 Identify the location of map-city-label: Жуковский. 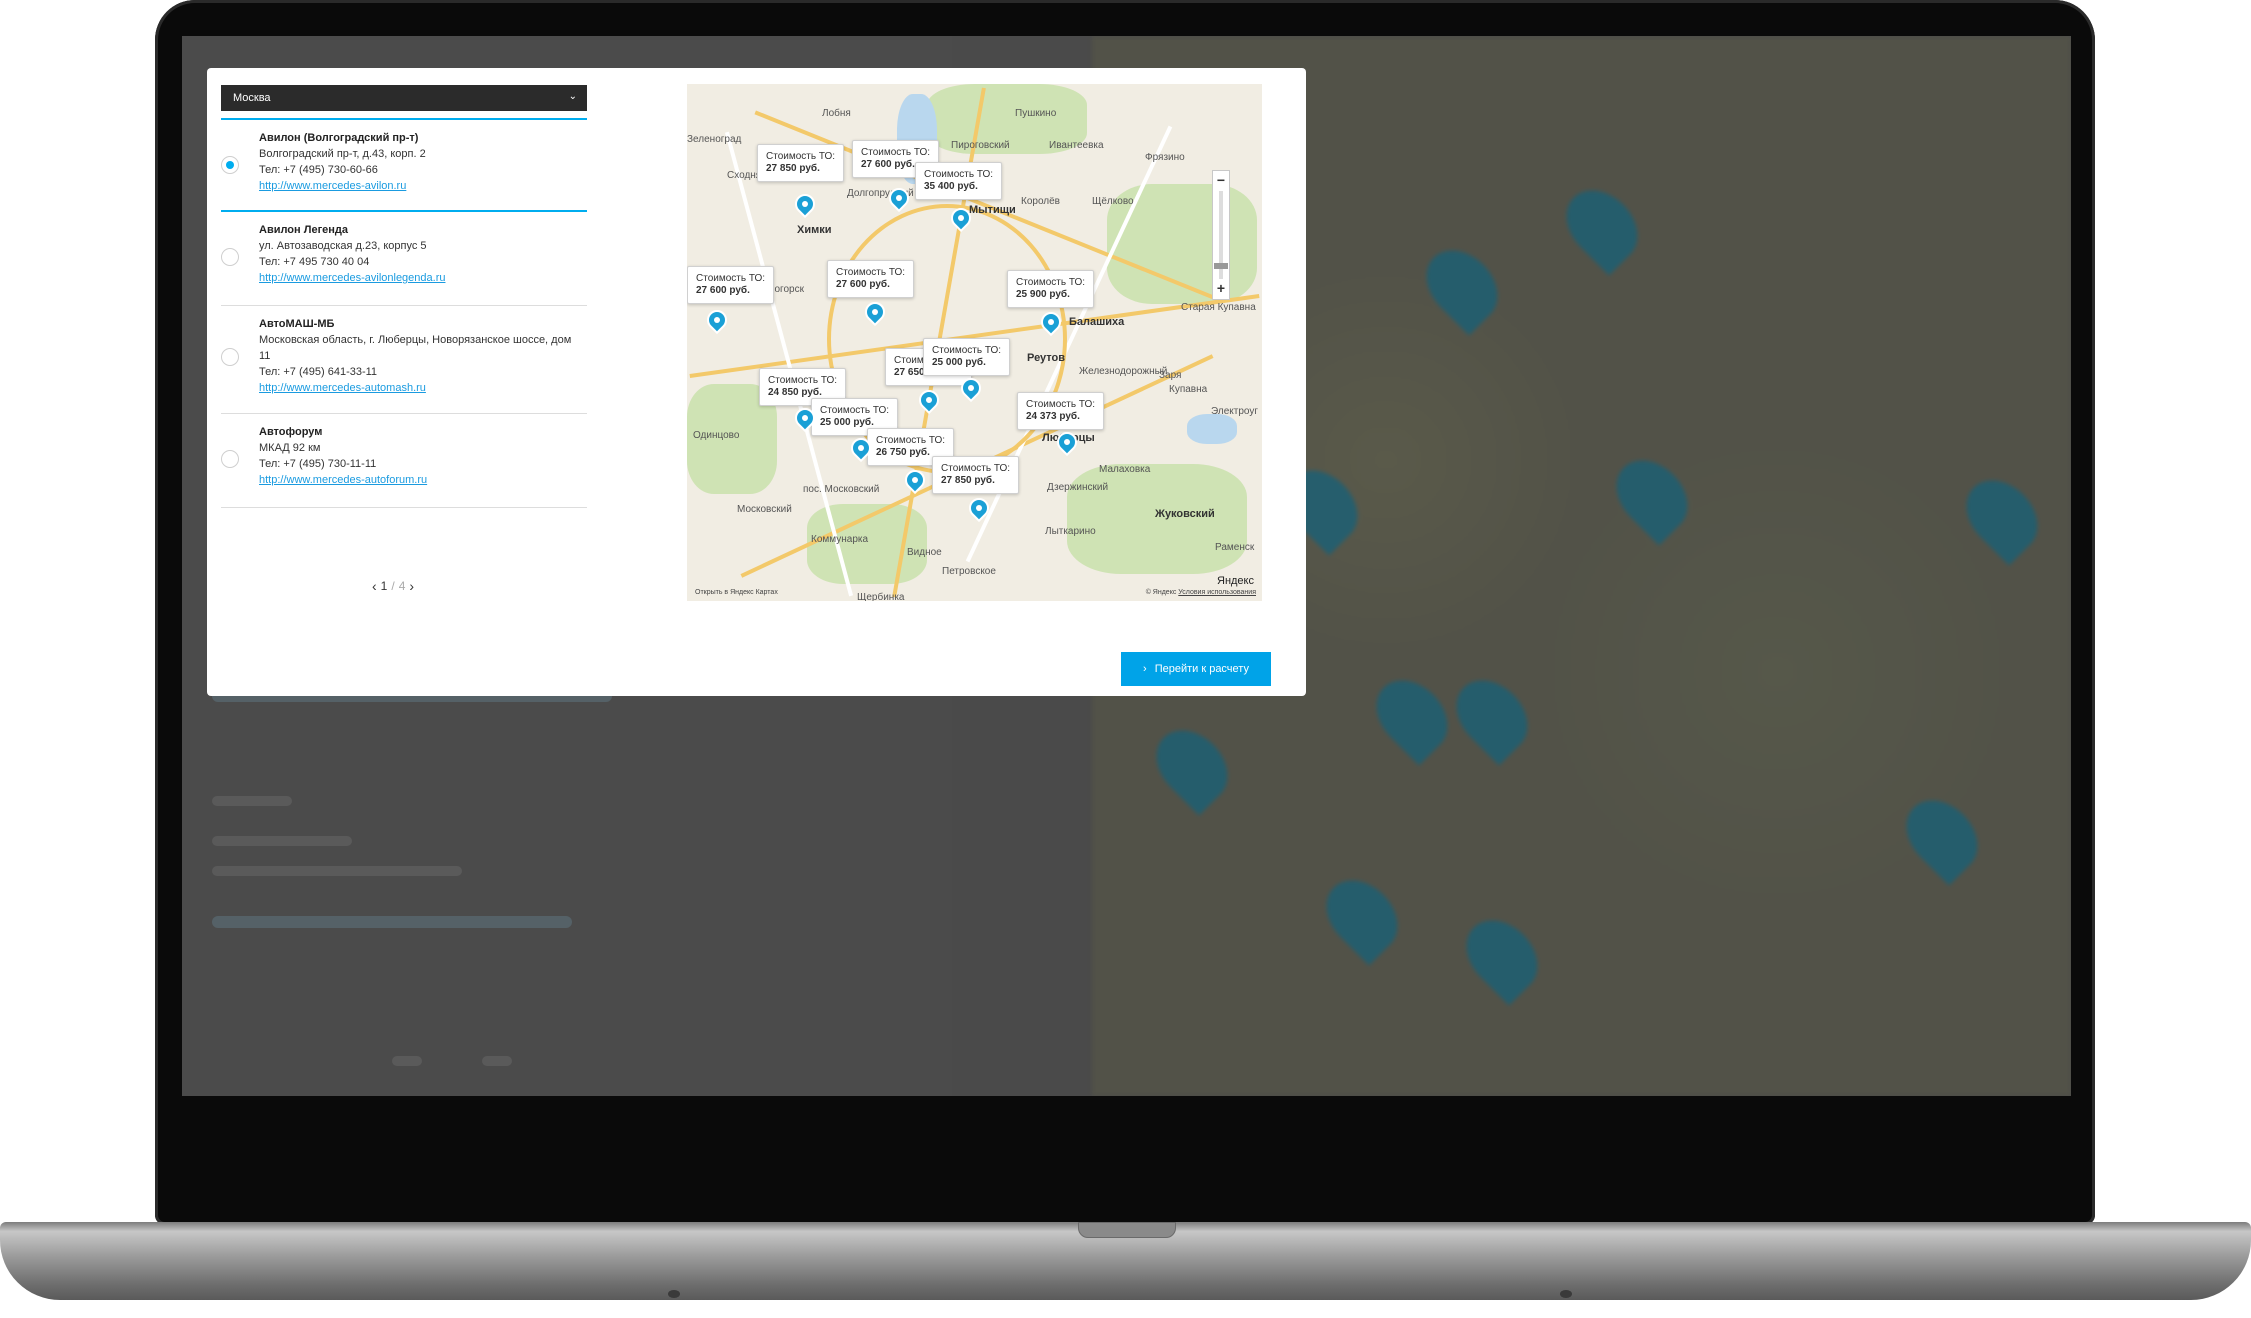
(1185, 514).